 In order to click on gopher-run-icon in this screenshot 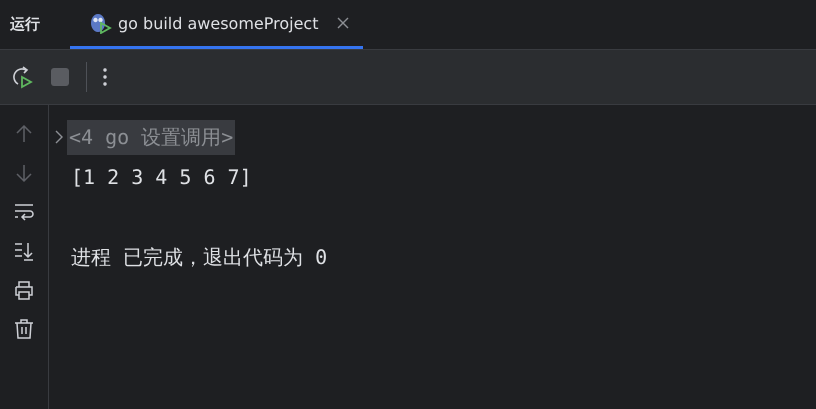, I will do `click(101, 23)`.